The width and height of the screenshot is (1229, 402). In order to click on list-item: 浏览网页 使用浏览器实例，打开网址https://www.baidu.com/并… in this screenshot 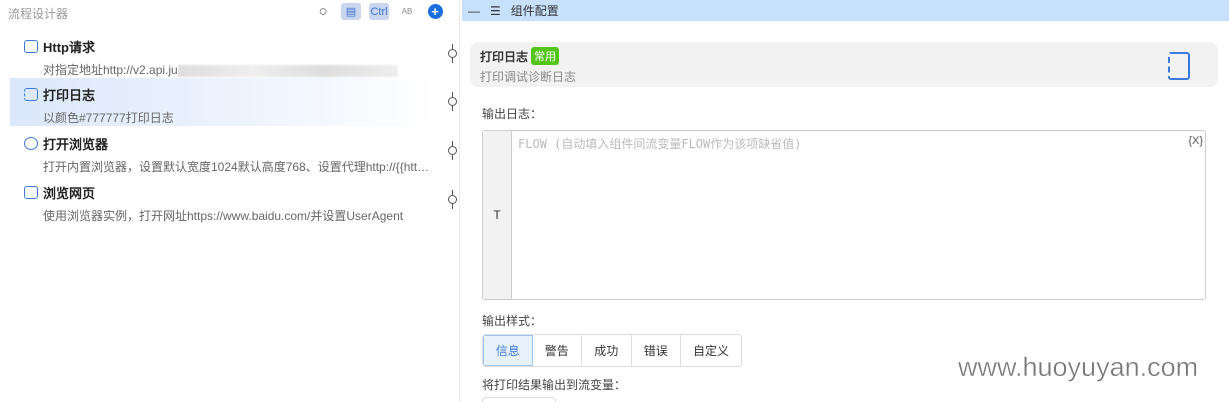, I will do `click(222, 200)`.